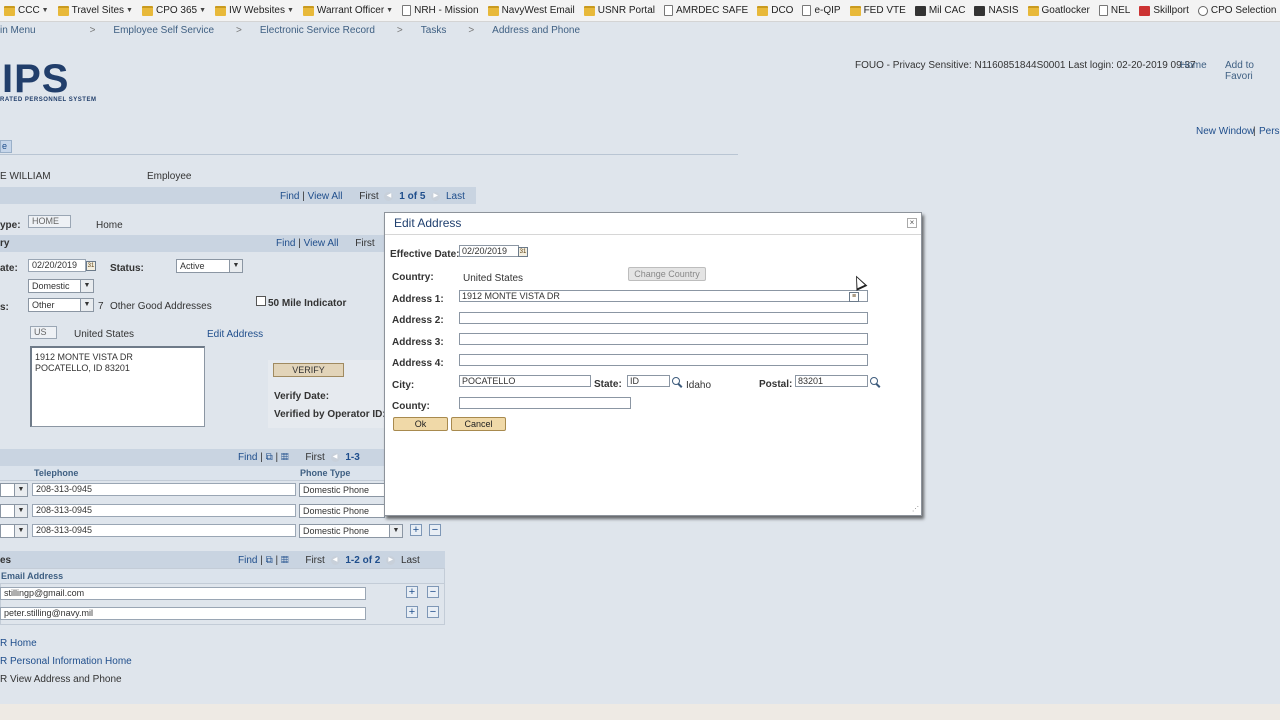  I want to click on county-input, so click(545, 403).